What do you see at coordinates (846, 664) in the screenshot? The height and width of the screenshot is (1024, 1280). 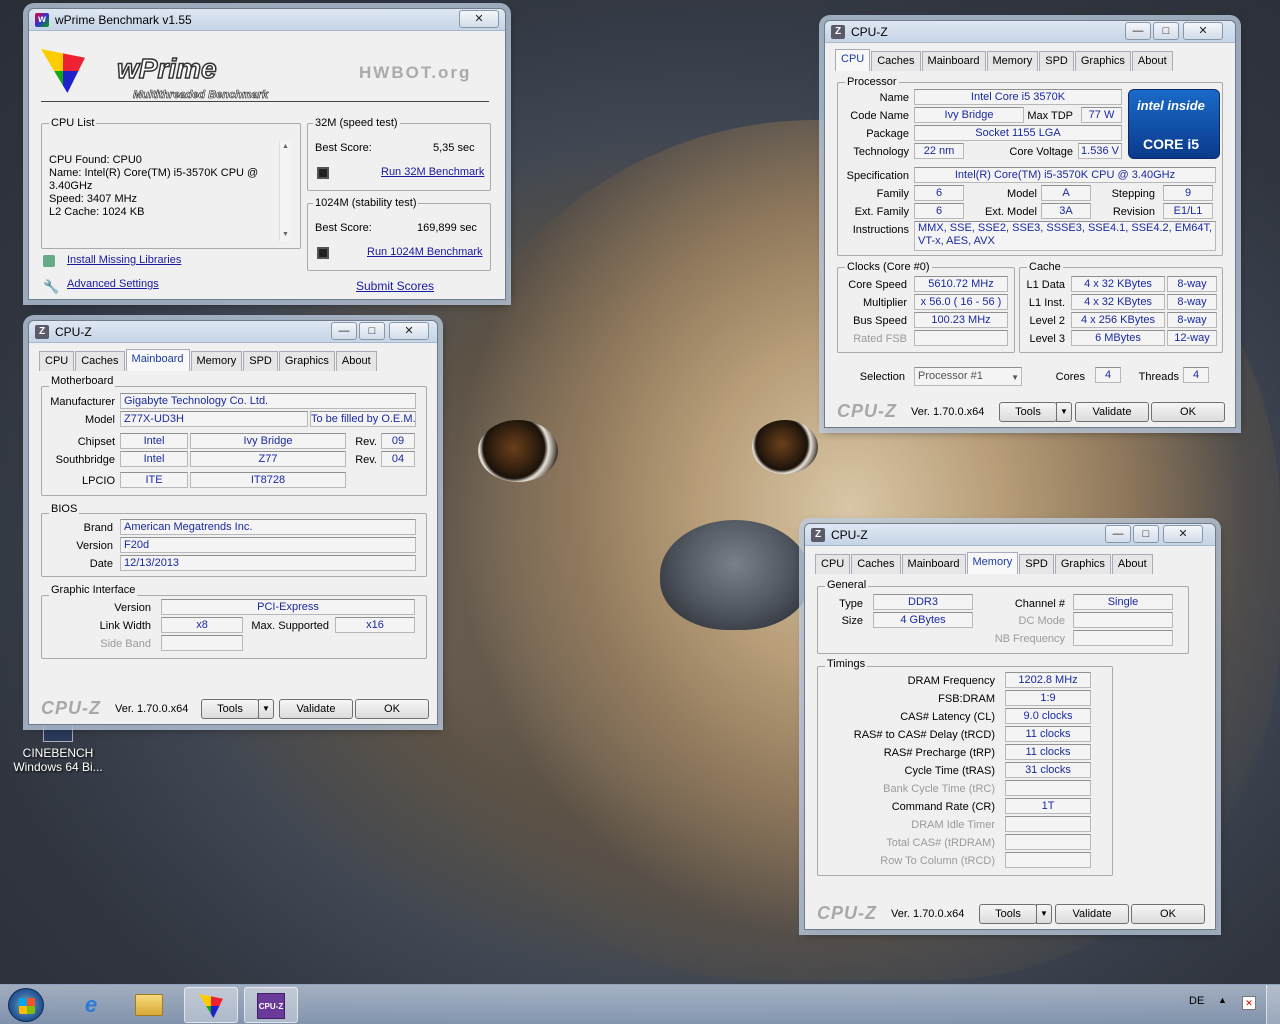 I see `timings-label: Timings` at bounding box center [846, 664].